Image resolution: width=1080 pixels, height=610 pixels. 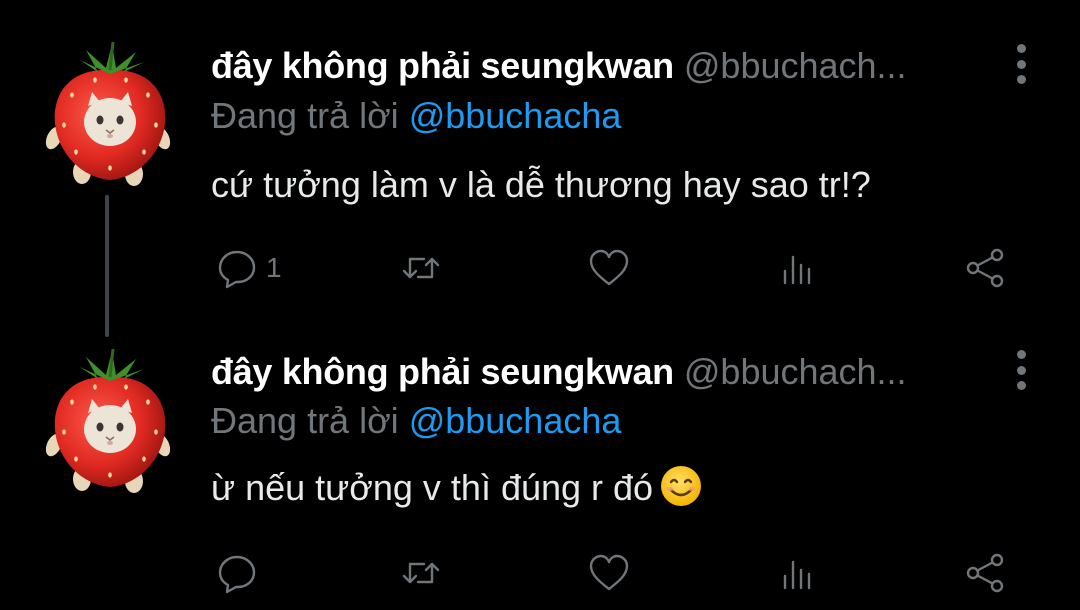 What do you see at coordinates (432, 487) in the screenshot?
I see `tweet-text-content: ừ nếu tưởng v thì đúng r đó` at bounding box center [432, 487].